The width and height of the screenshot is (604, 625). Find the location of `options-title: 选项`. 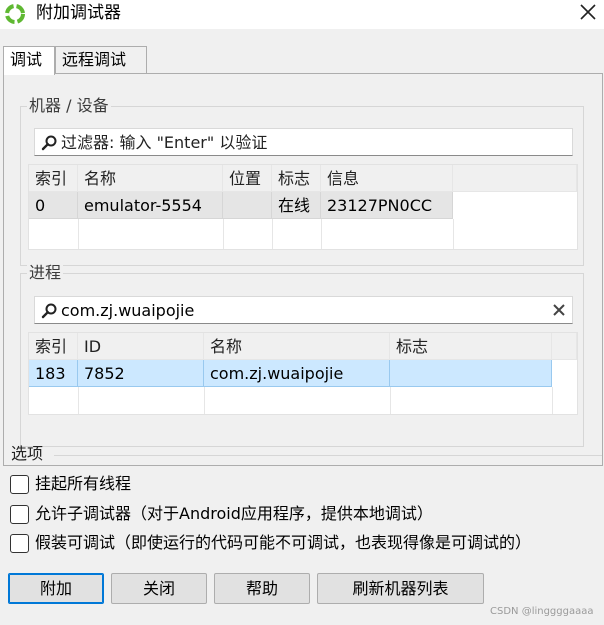

options-title: 选项 is located at coordinates (27, 453).